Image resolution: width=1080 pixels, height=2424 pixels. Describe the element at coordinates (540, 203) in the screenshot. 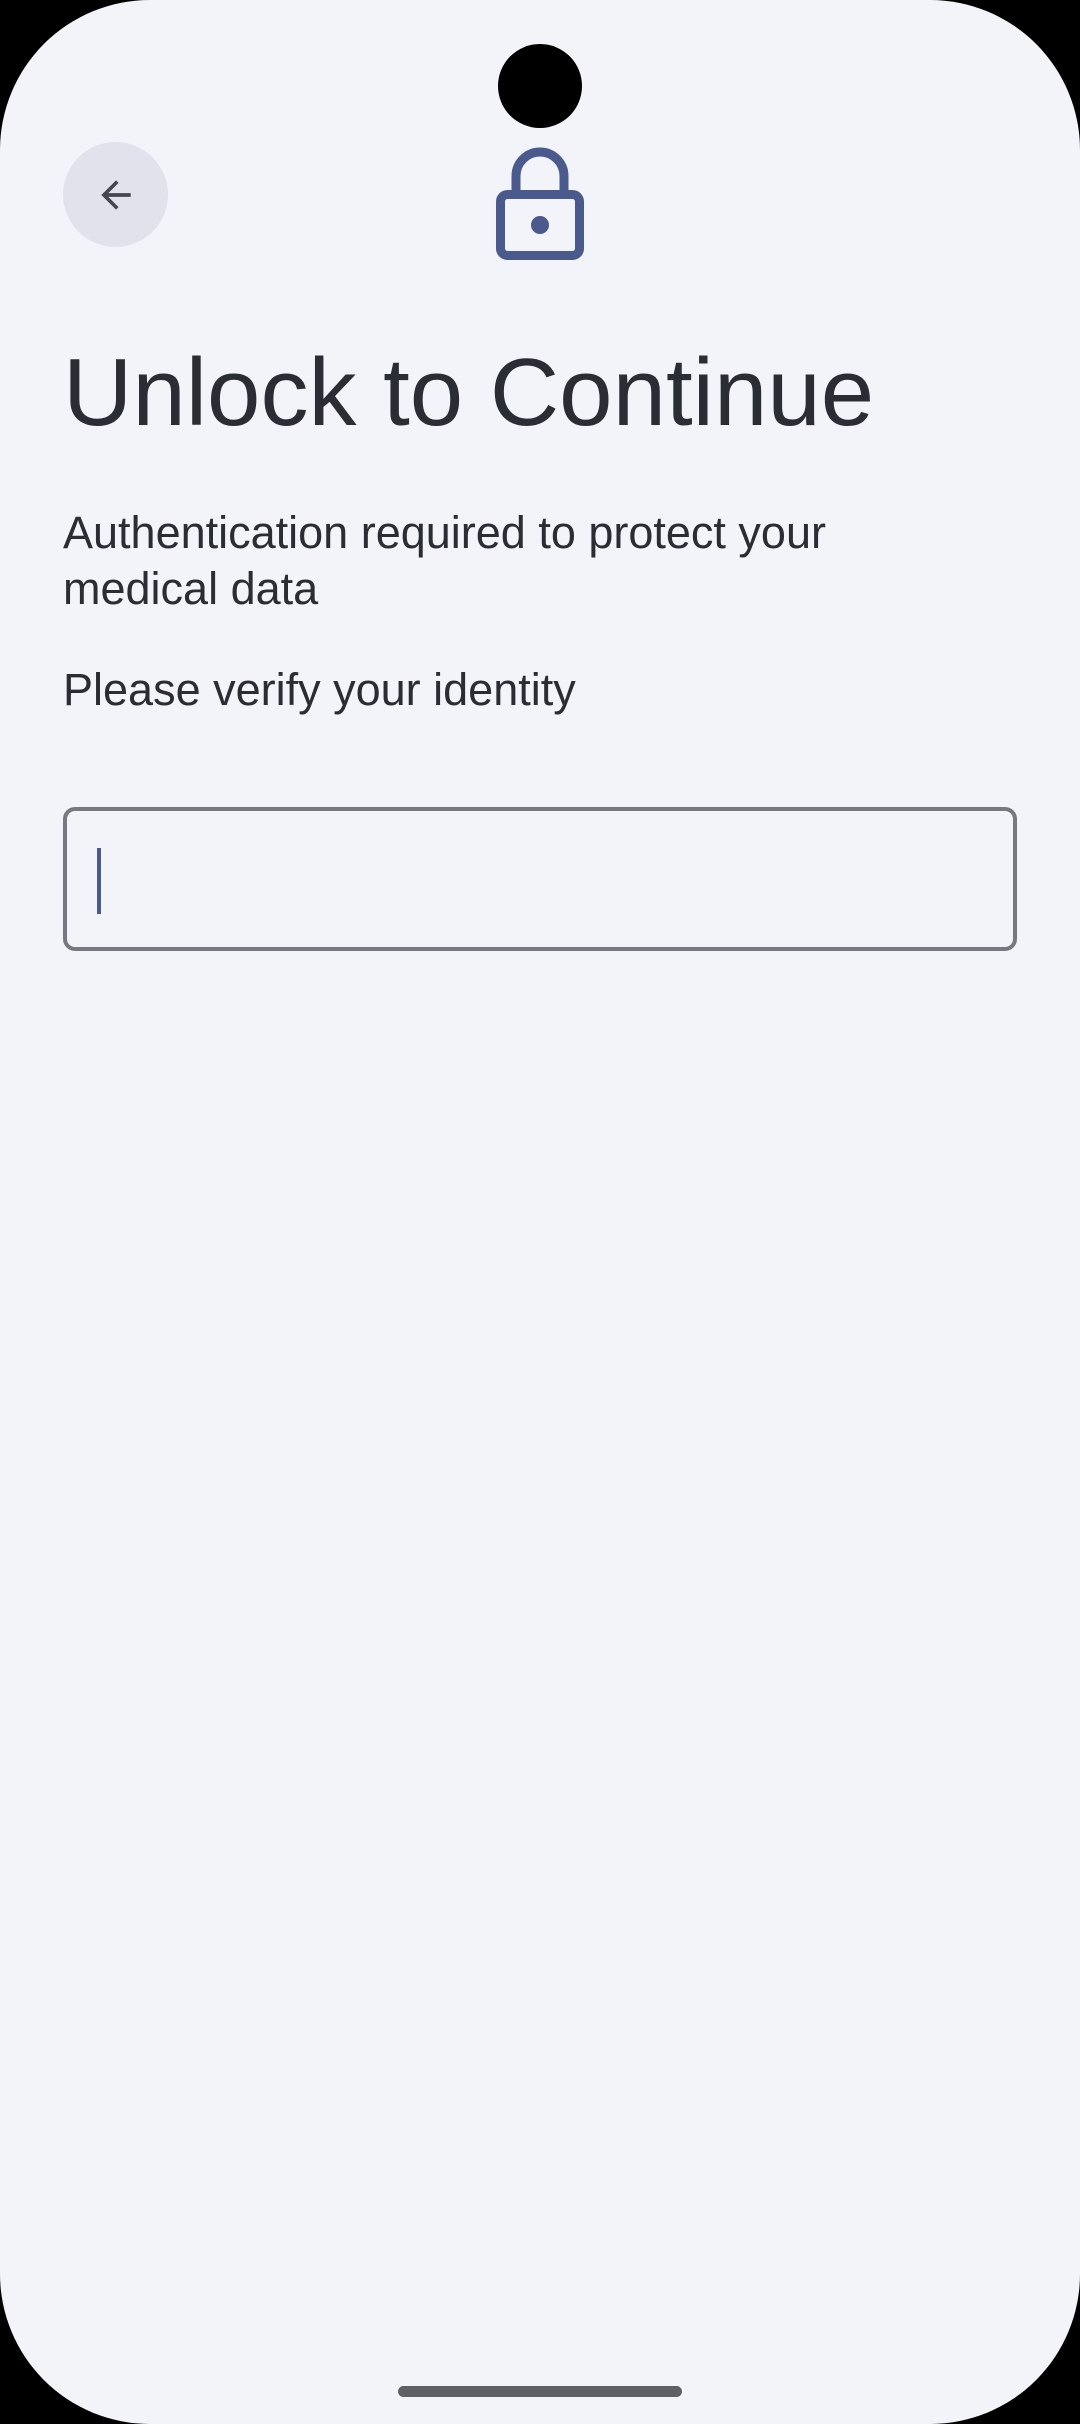

I see `lock-icon` at that location.